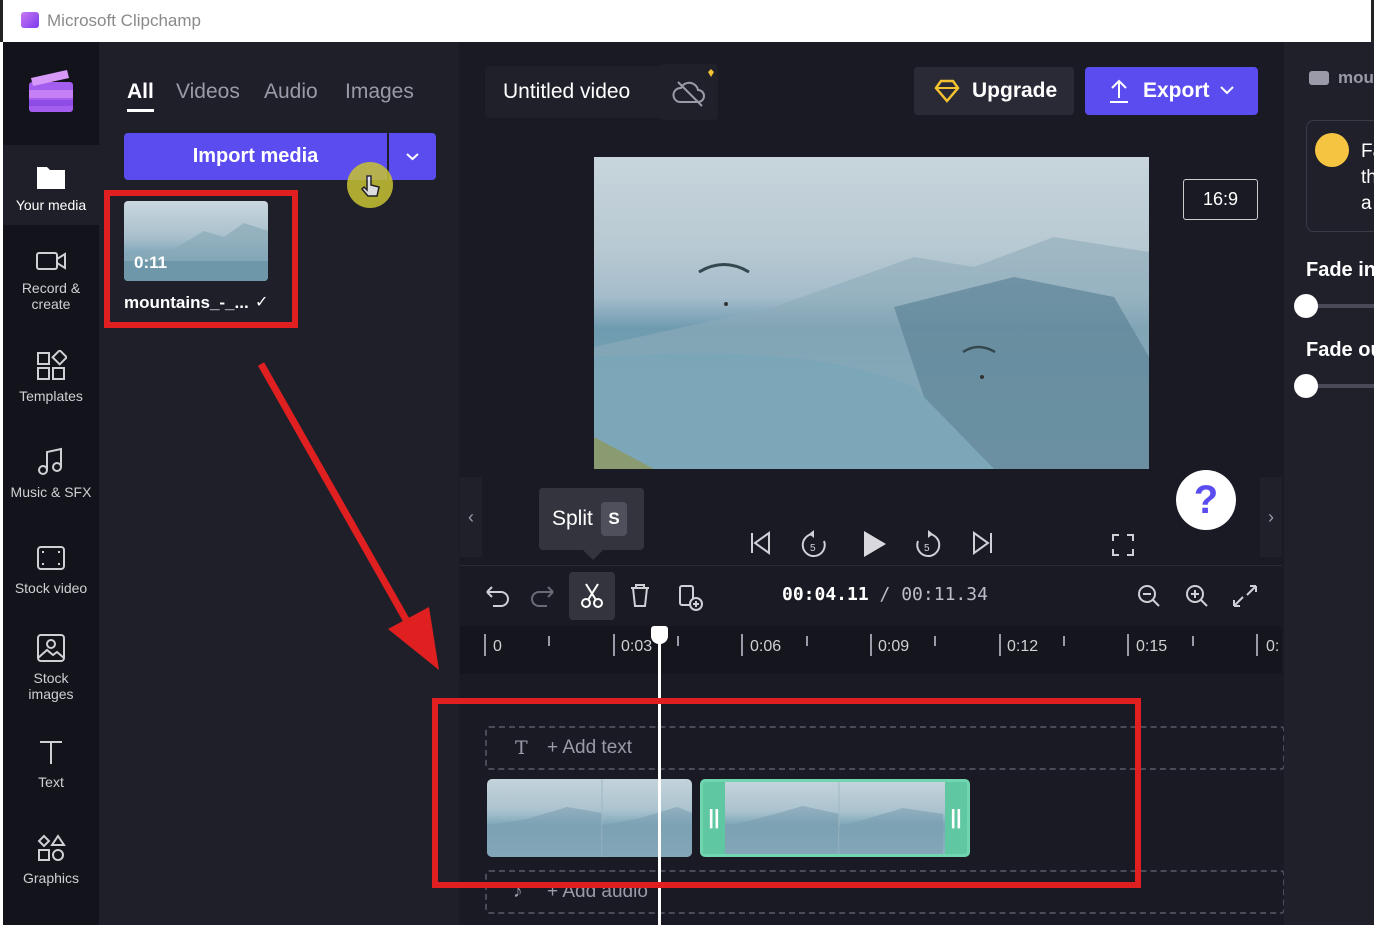  I want to click on delete-icon, so click(640, 596).